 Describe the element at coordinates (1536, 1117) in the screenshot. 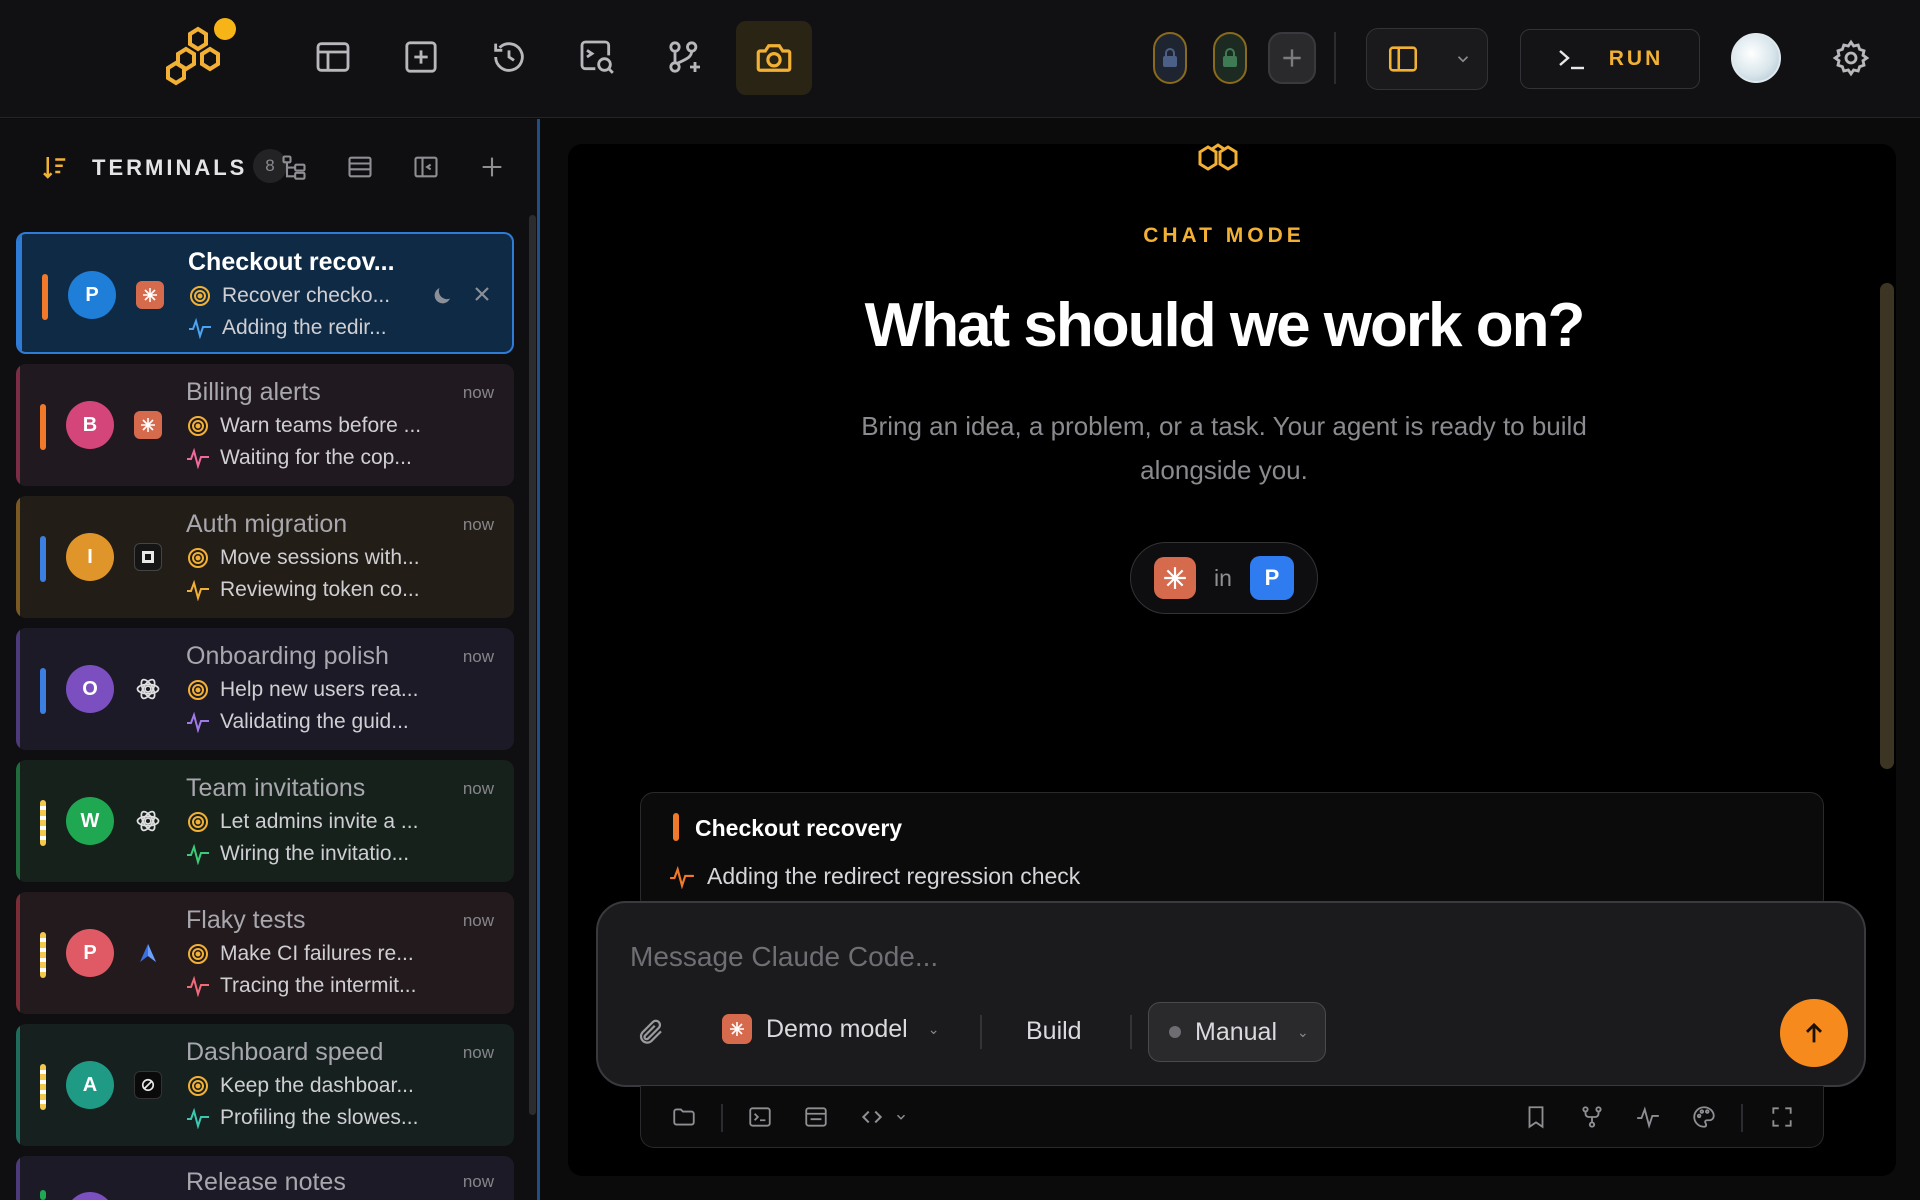

I see `bookmark-icon` at that location.